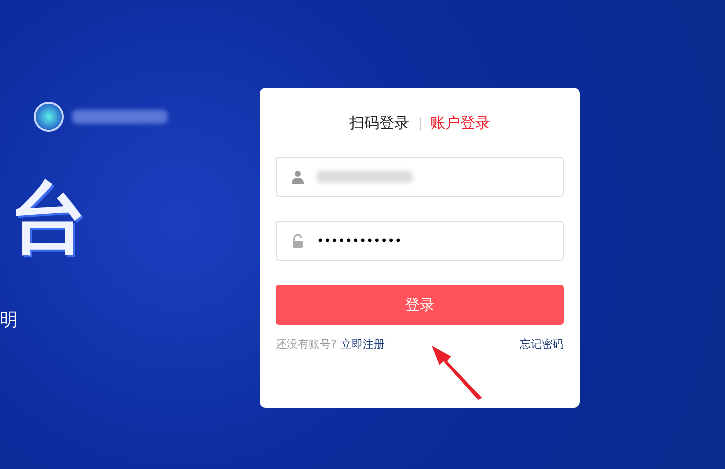 The width and height of the screenshot is (725, 469). What do you see at coordinates (298, 177) in the screenshot?
I see `user-icon` at bounding box center [298, 177].